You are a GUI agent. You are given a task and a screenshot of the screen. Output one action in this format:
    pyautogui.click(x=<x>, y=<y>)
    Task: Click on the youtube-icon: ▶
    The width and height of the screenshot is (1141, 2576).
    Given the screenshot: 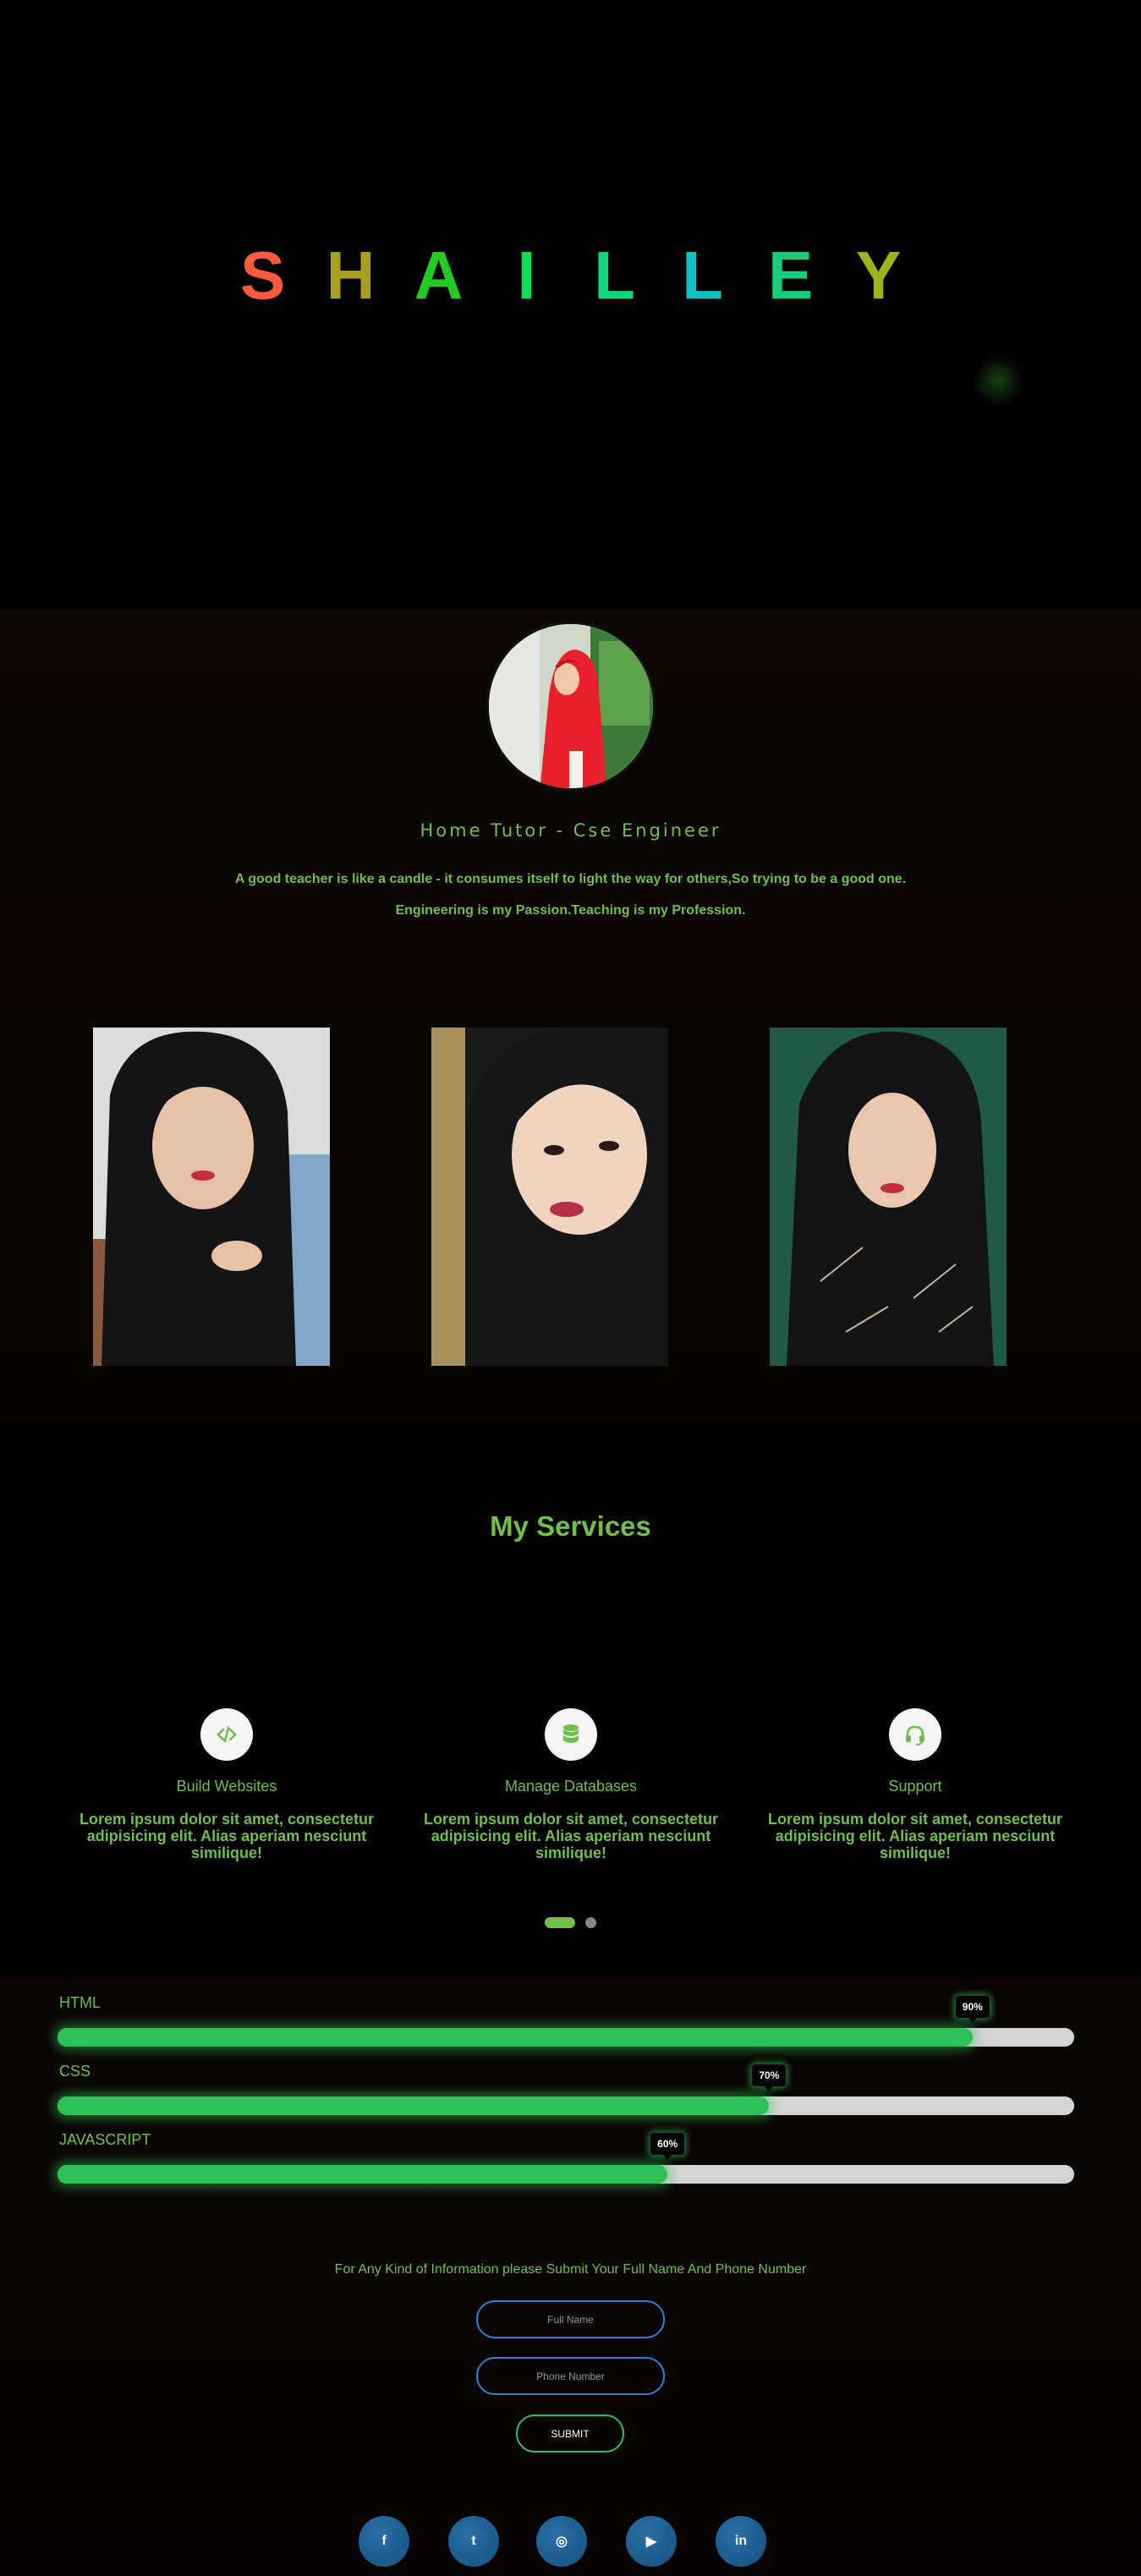 What is the action you would take?
    pyautogui.click(x=651, y=2541)
    